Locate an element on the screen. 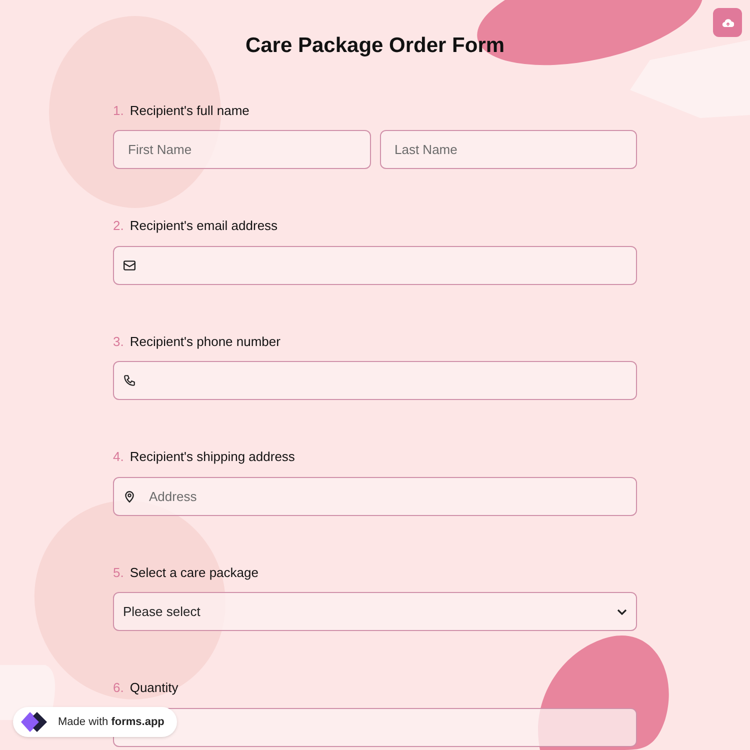 This screenshot has height=750, width=750. phone-icon is located at coordinates (129, 380).